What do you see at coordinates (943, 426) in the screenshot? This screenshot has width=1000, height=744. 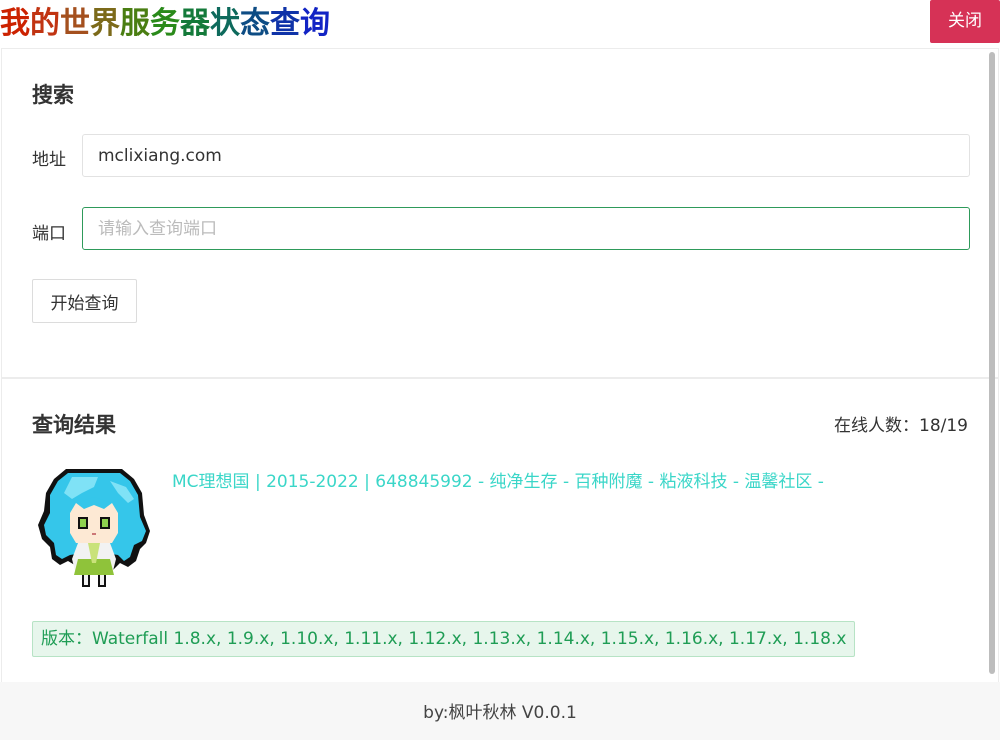 I see `online-count-value: 18/19` at bounding box center [943, 426].